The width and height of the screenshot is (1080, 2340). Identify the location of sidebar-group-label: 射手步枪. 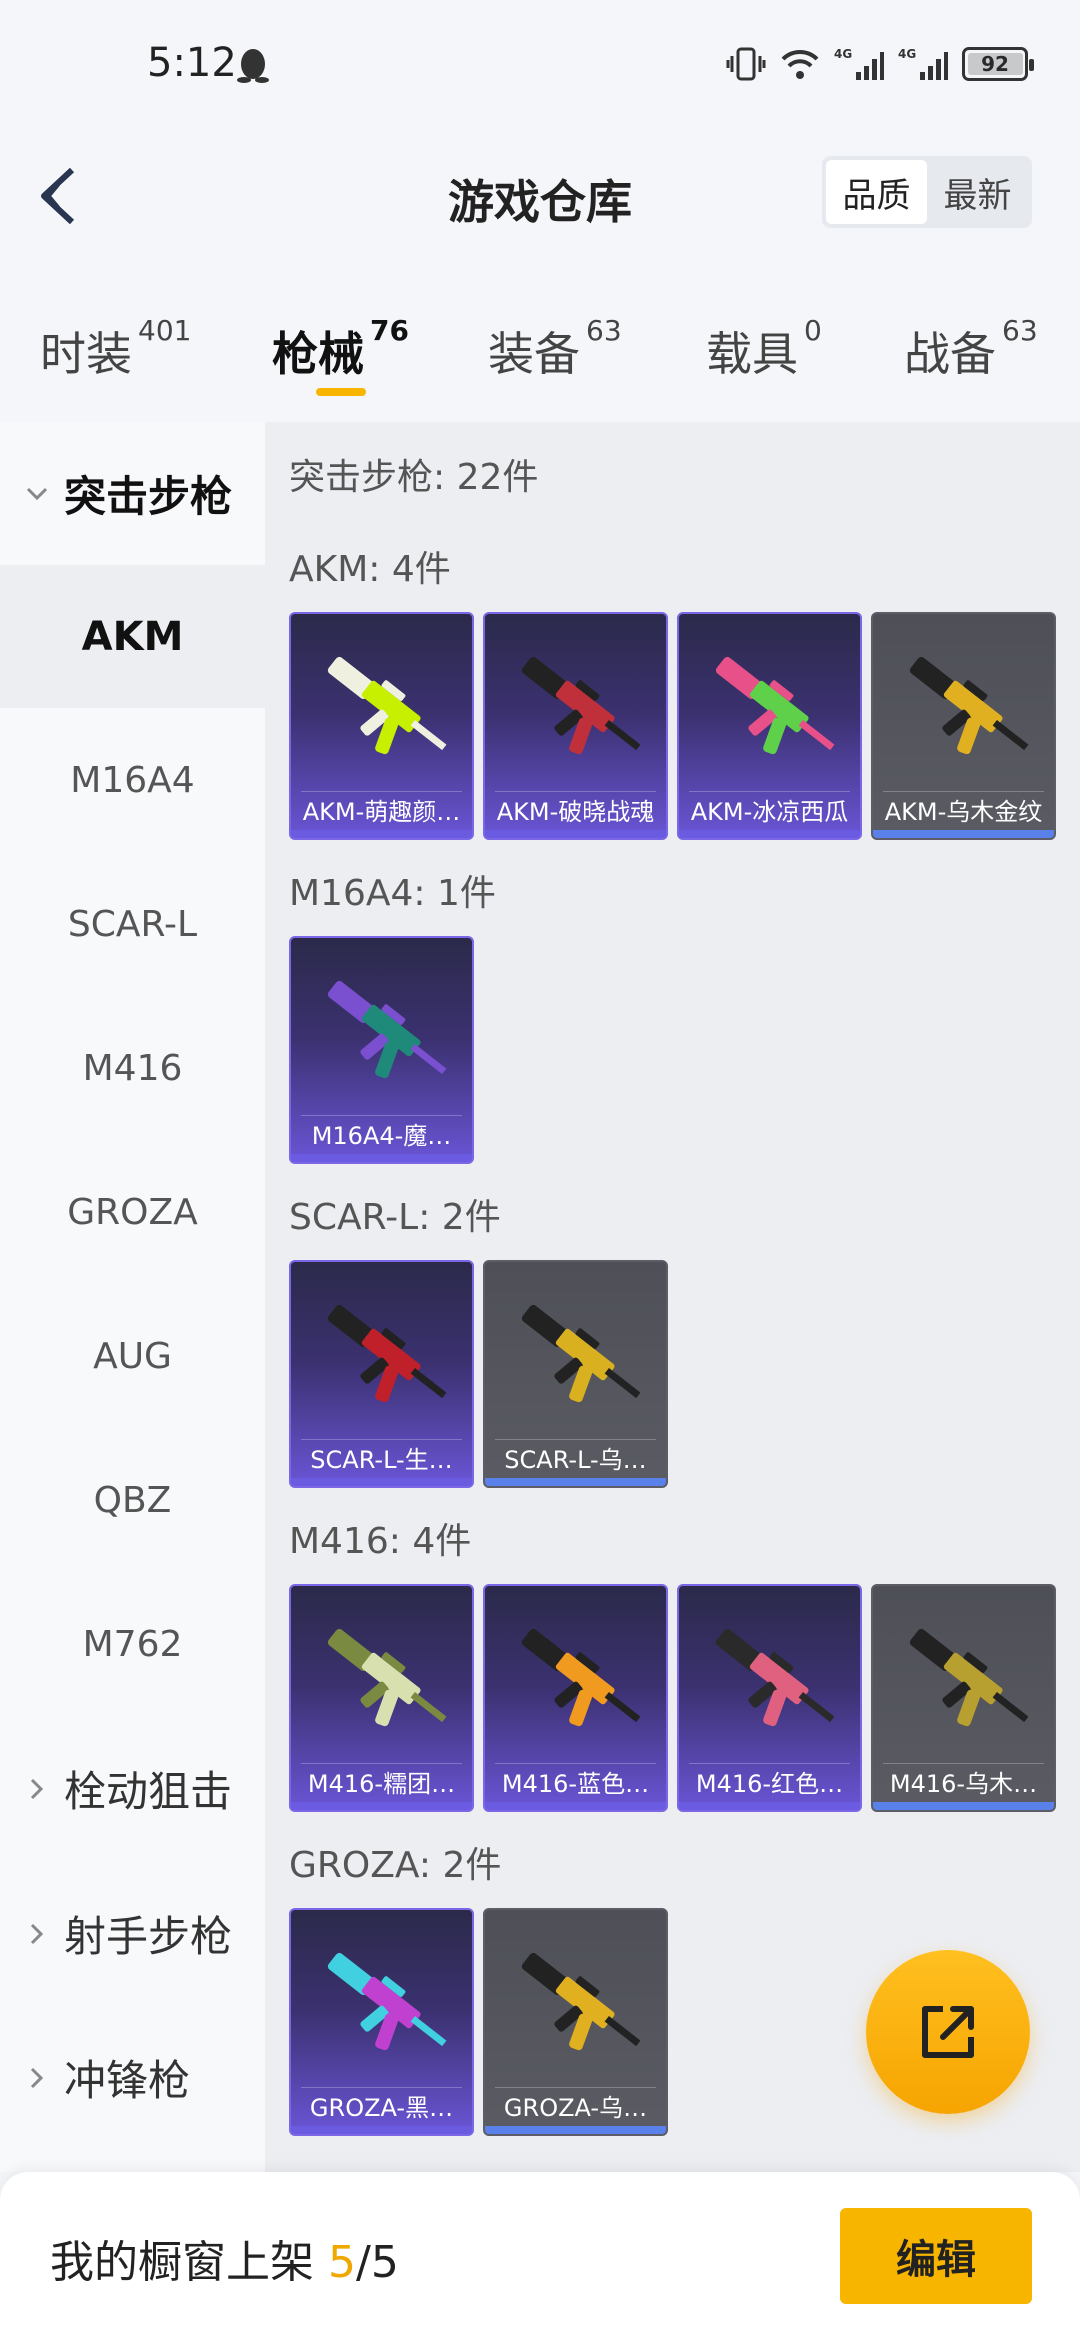
(148, 1936).